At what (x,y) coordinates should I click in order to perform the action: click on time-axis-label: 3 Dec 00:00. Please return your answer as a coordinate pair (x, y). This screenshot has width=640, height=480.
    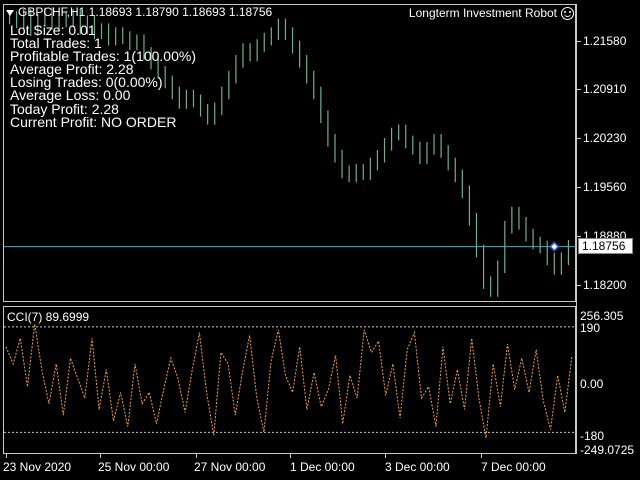
    Looking at the image, I should click on (417, 467).